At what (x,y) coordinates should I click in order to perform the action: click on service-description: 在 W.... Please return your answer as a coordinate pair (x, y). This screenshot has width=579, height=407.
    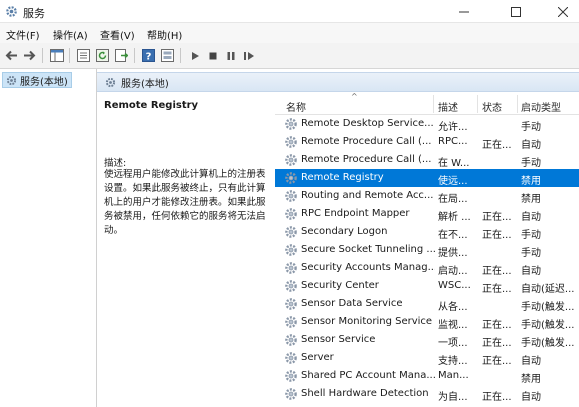
    Looking at the image, I should click on (454, 163).